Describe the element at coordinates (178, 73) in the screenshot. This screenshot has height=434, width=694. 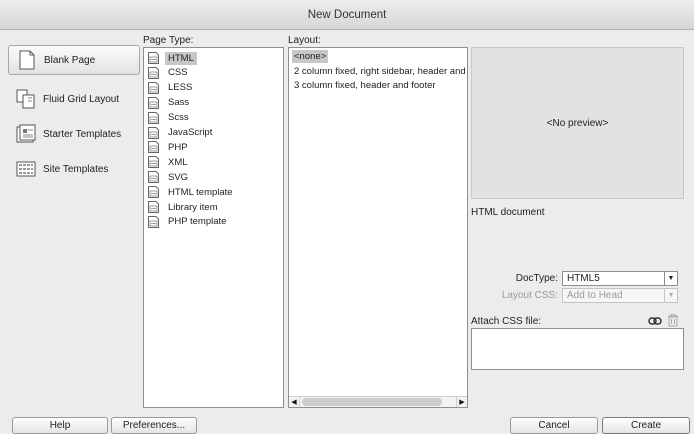
I see `page-type-item-label: CSS` at that location.